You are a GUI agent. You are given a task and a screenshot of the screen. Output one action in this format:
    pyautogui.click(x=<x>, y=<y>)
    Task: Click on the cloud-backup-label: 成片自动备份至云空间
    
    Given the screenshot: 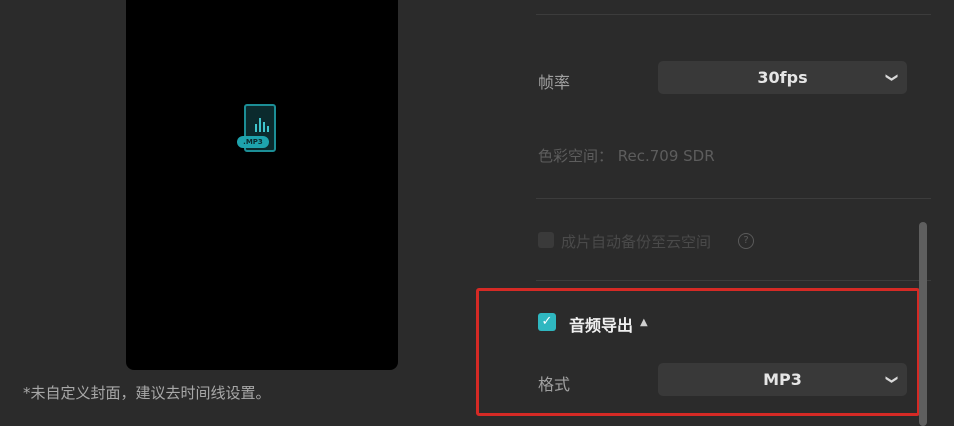 What is the action you would take?
    pyautogui.click(x=636, y=242)
    